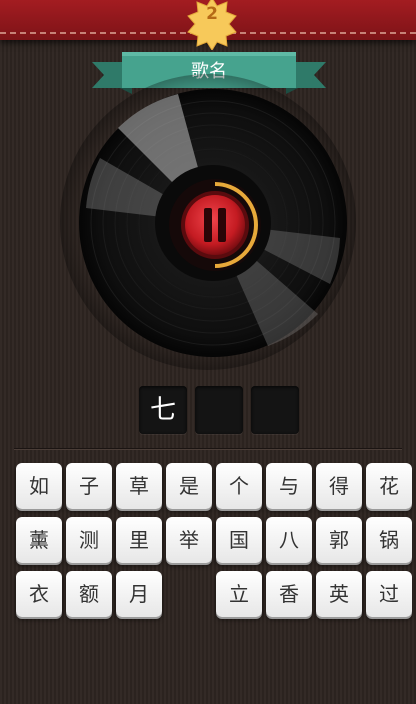 This screenshot has width=416, height=704. What do you see at coordinates (212, 25) in the screenshot?
I see `level-badge: 2` at bounding box center [212, 25].